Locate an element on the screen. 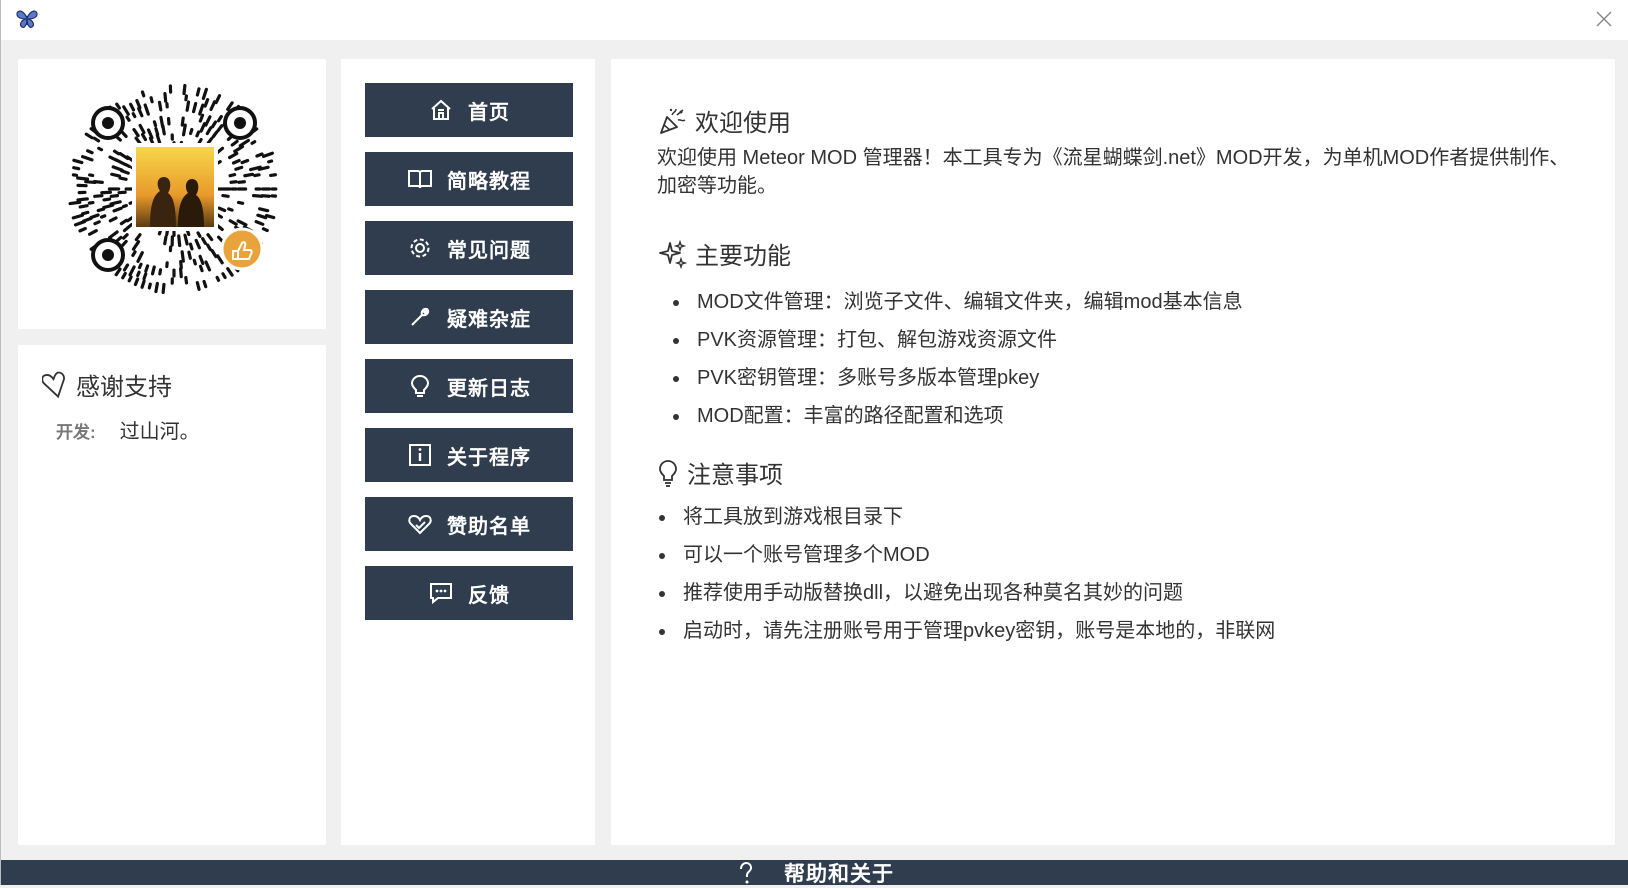 The width and height of the screenshot is (1628, 888). nav-changelog-button: 更新日志 is located at coordinates (469, 386).